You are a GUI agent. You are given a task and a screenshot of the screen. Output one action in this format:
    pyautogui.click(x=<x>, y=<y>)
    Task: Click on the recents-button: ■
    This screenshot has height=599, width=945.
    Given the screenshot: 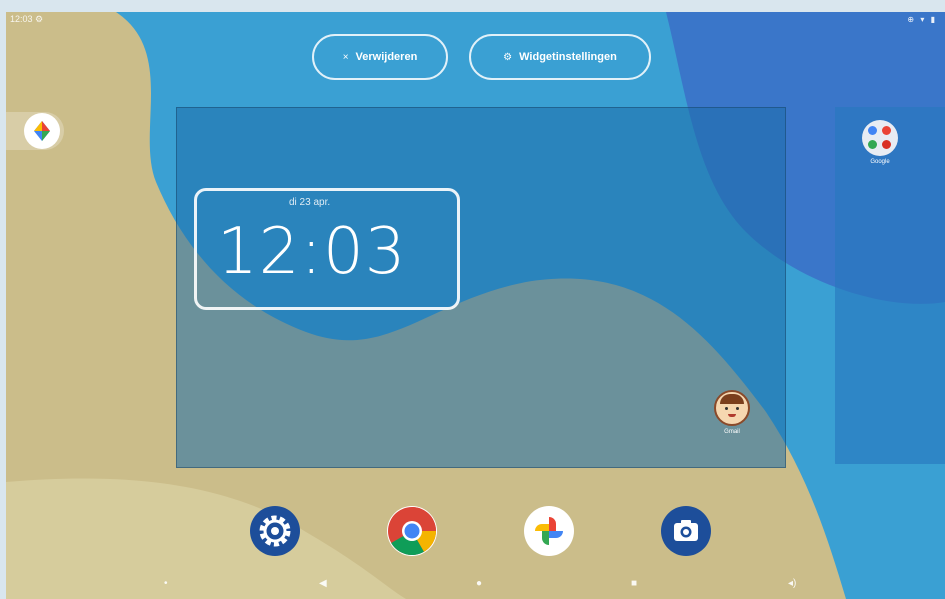 What is the action you would take?
    pyautogui.click(x=634, y=583)
    